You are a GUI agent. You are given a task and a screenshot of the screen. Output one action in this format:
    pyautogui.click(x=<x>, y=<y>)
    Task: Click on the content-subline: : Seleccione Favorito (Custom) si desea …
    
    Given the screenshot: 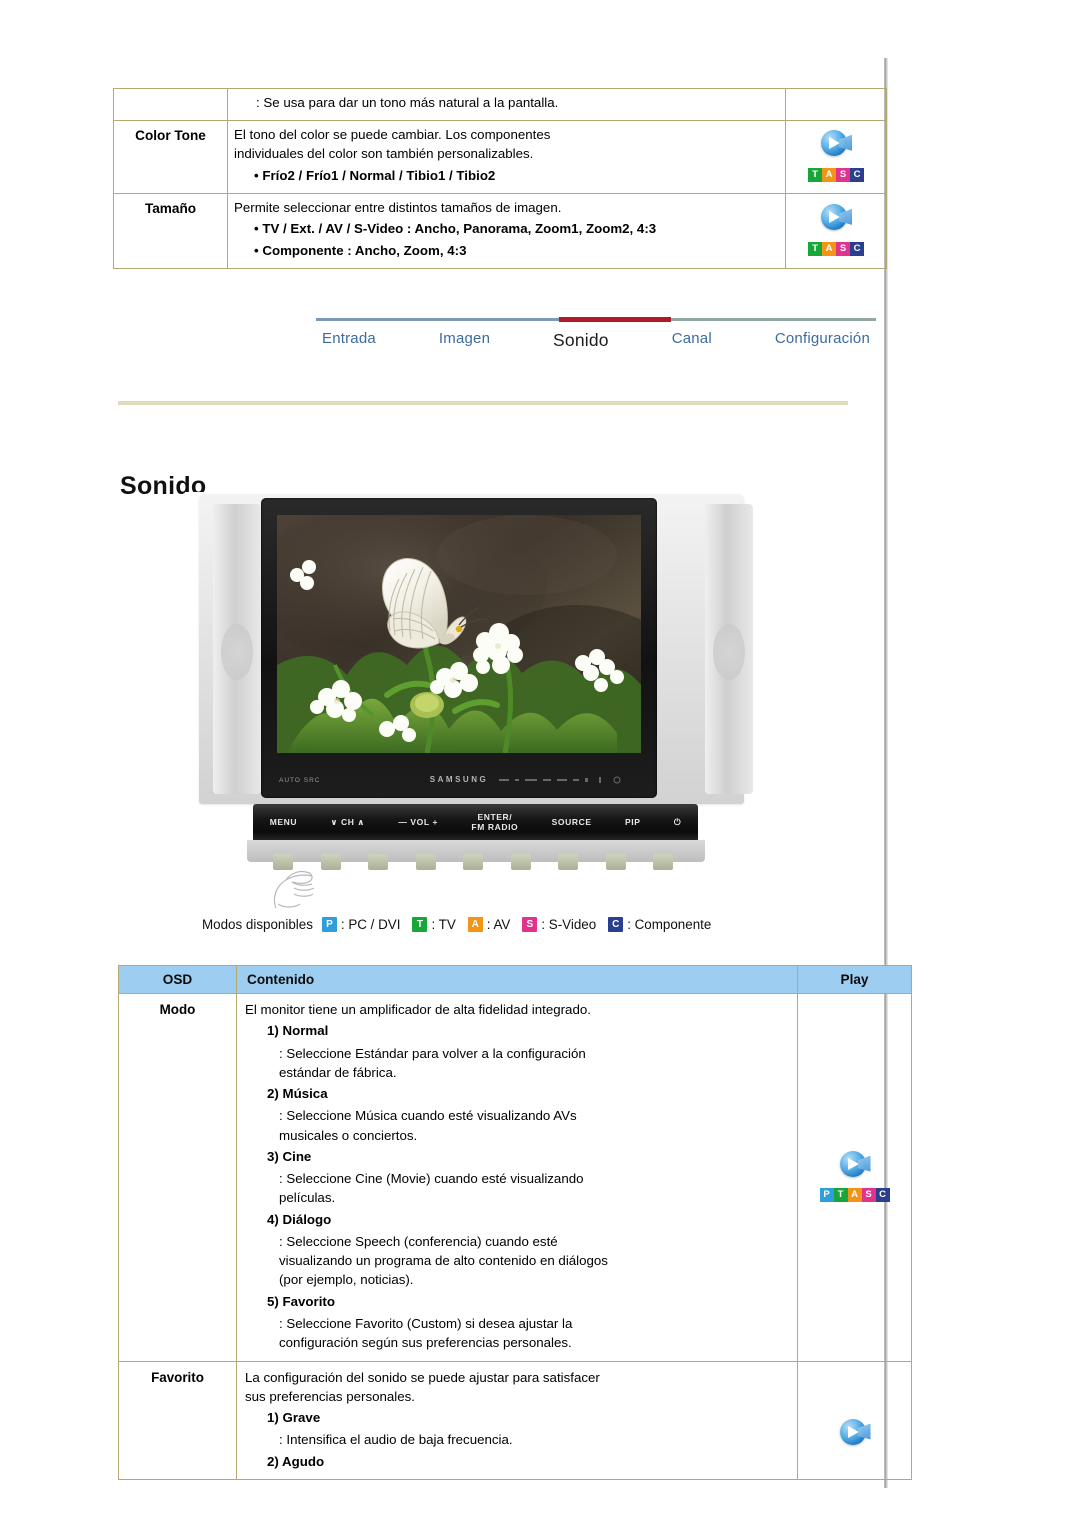 What is the action you would take?
    pyautogui.click(x=426, y=1323)
    